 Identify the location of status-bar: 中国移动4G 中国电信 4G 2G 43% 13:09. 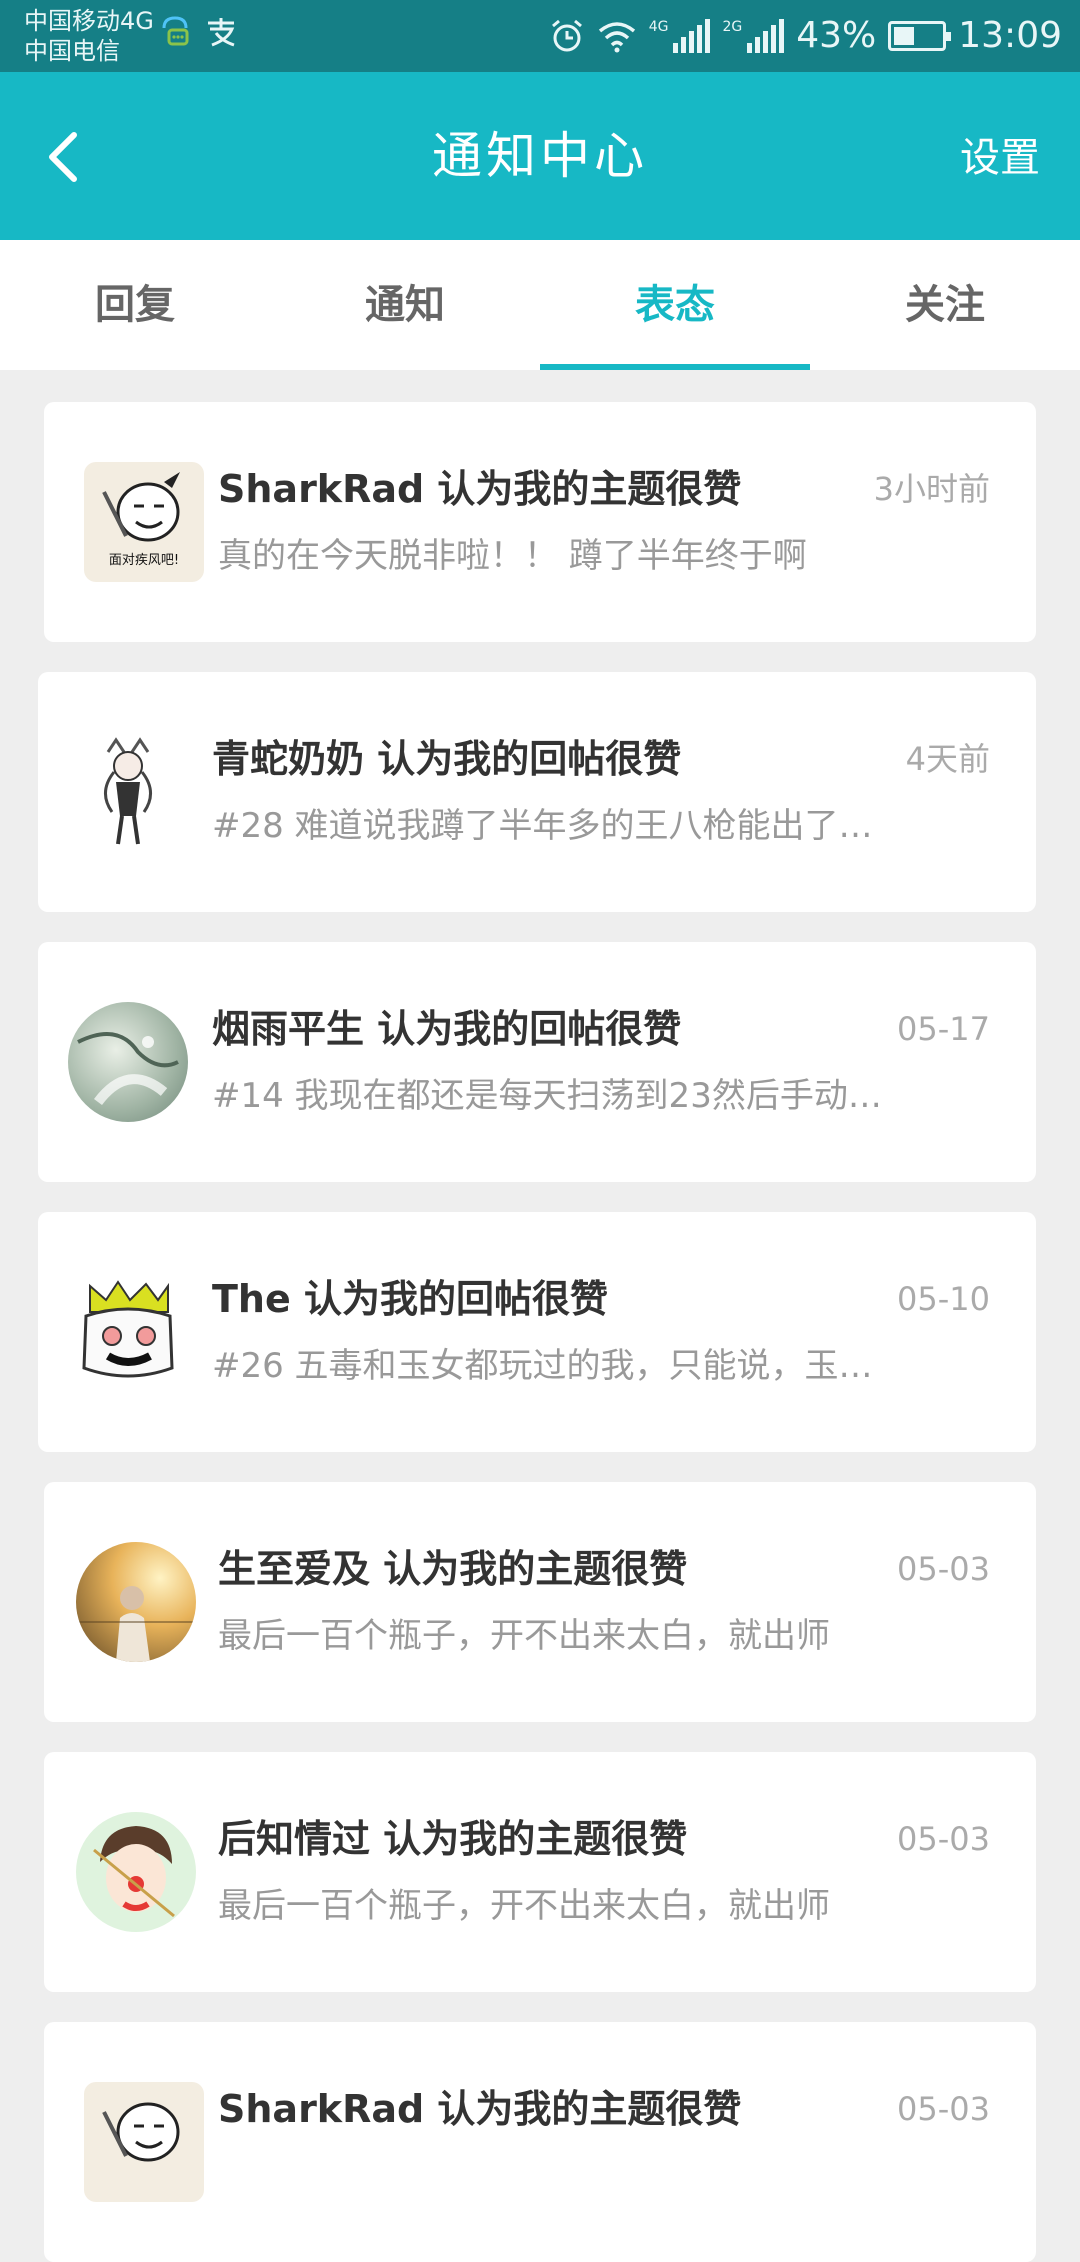
(540, 36).